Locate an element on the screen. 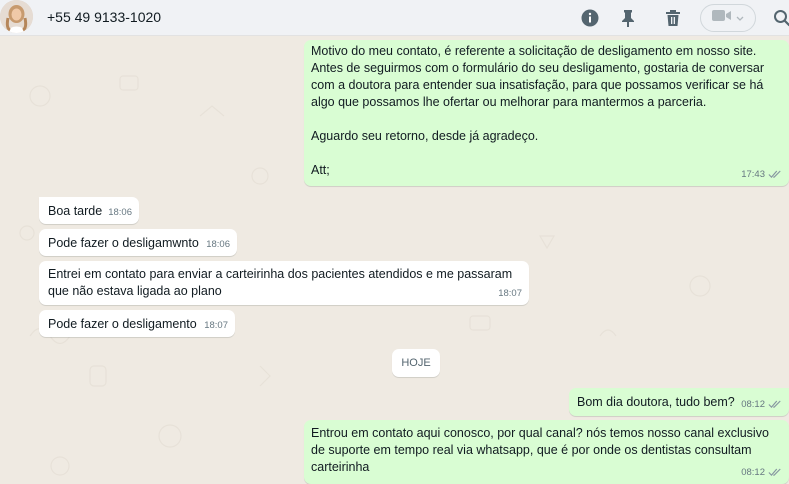 This screenshot has height=484, width=789. message-meta: 17:43 is located at coordinates (761, 174).